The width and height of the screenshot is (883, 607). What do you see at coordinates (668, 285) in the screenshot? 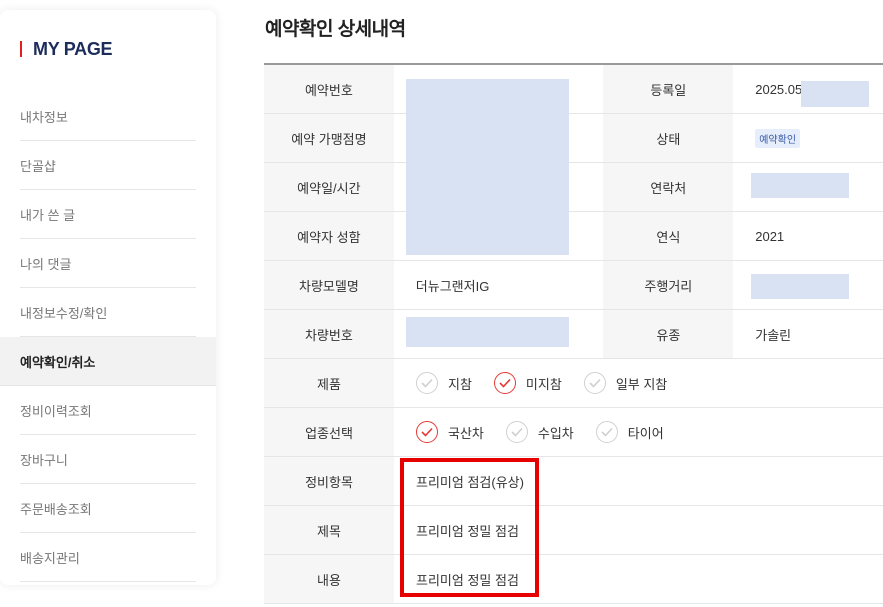
I see `label-mileage: 주행거리` at bounding box center [668, 285].